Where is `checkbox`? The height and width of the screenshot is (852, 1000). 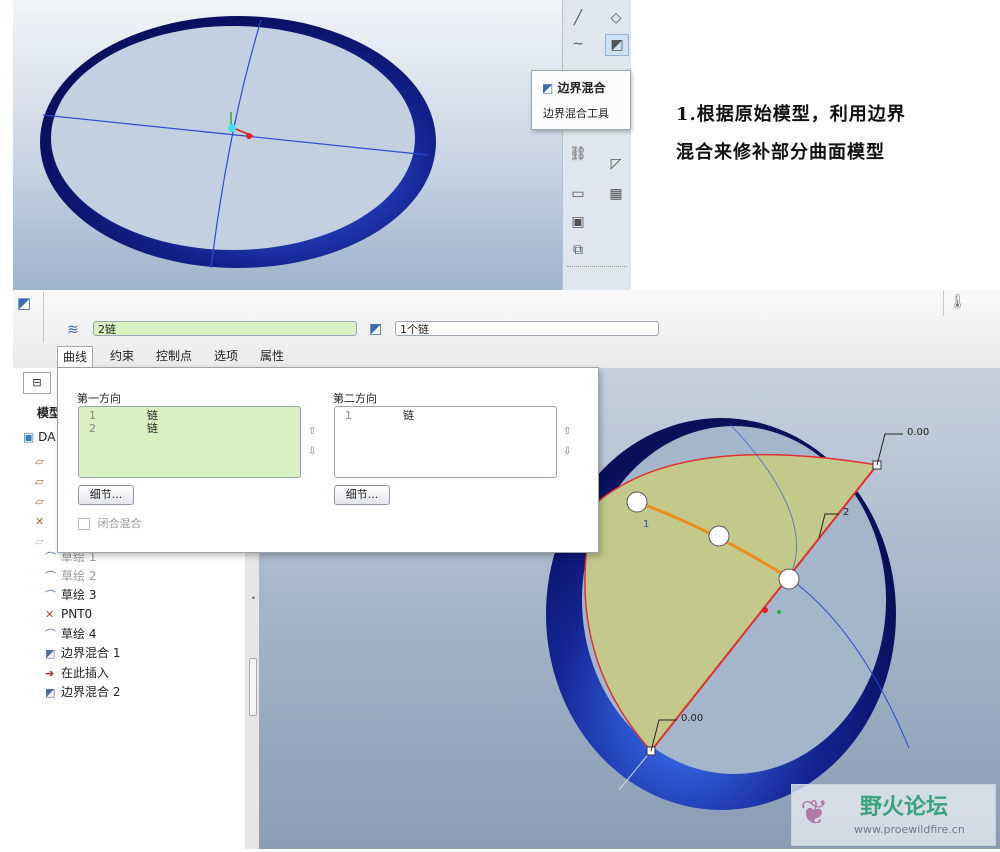 checkbox is located at coordinates (84, 524).